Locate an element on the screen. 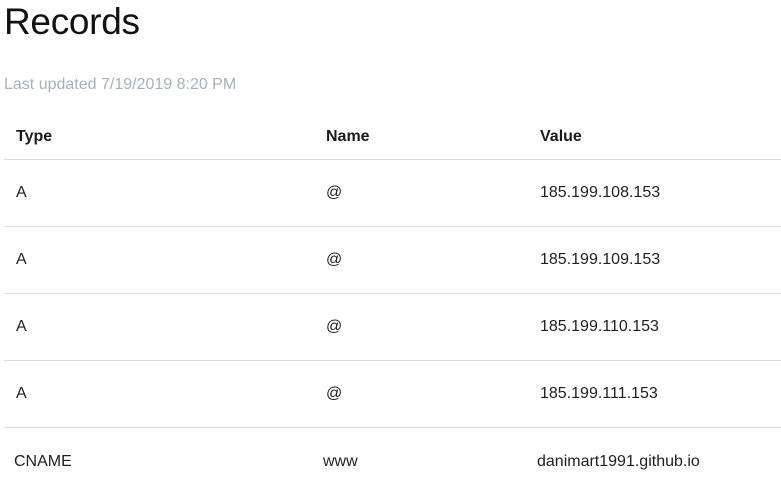 The image size is (781, 492). record-value: 185.199.109.153 is located at coordinates (600, 259).